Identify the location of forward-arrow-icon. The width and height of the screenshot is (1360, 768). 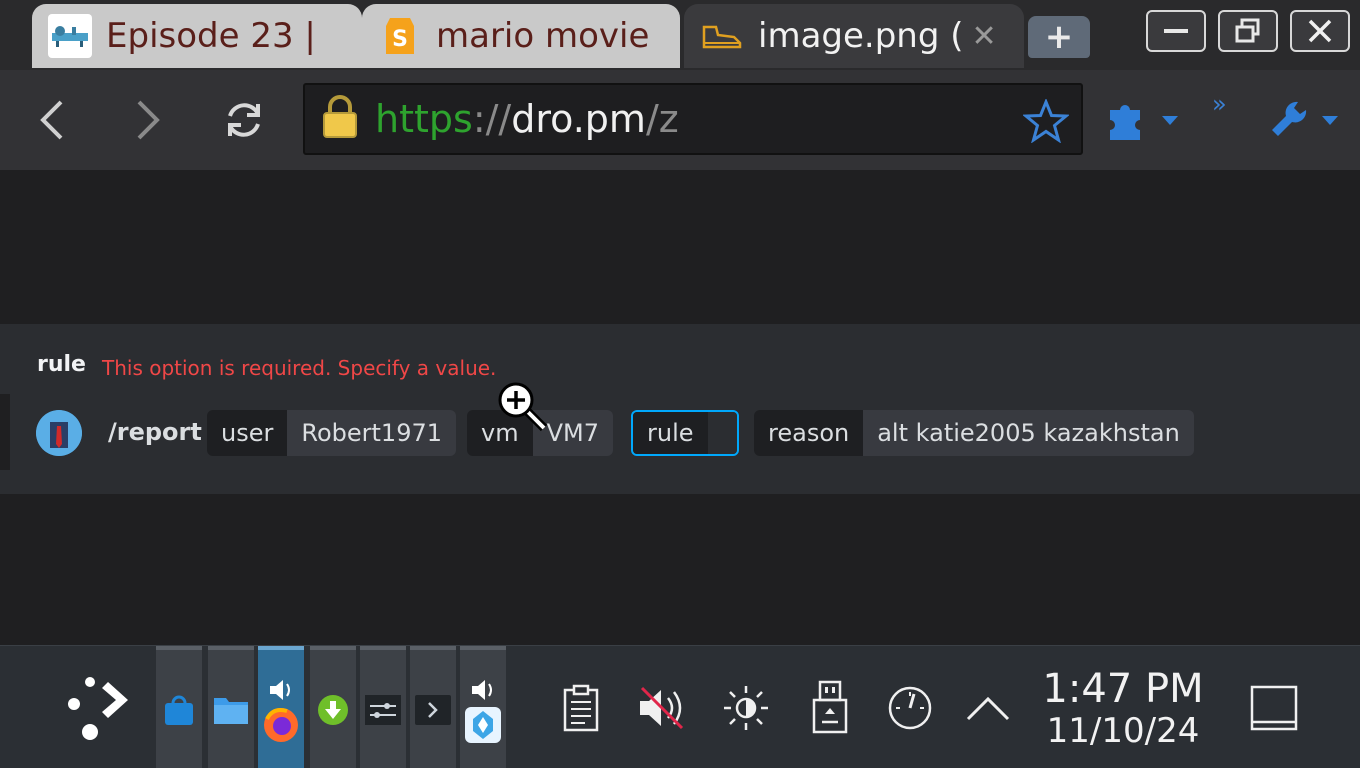
(148, 120).